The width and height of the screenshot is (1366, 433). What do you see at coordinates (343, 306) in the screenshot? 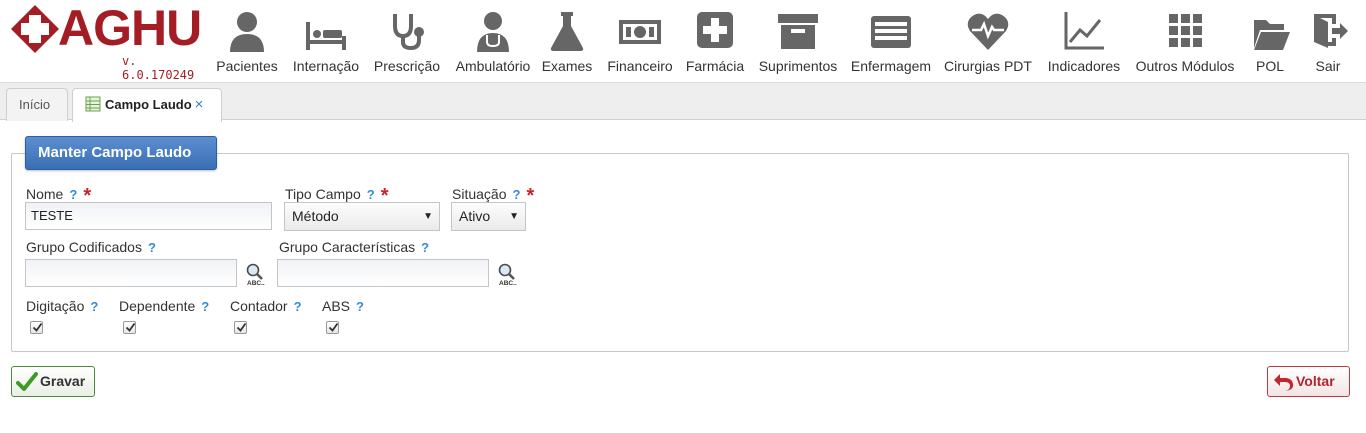
I see `abs-label: ABS?` at bounding box center [343, 306].